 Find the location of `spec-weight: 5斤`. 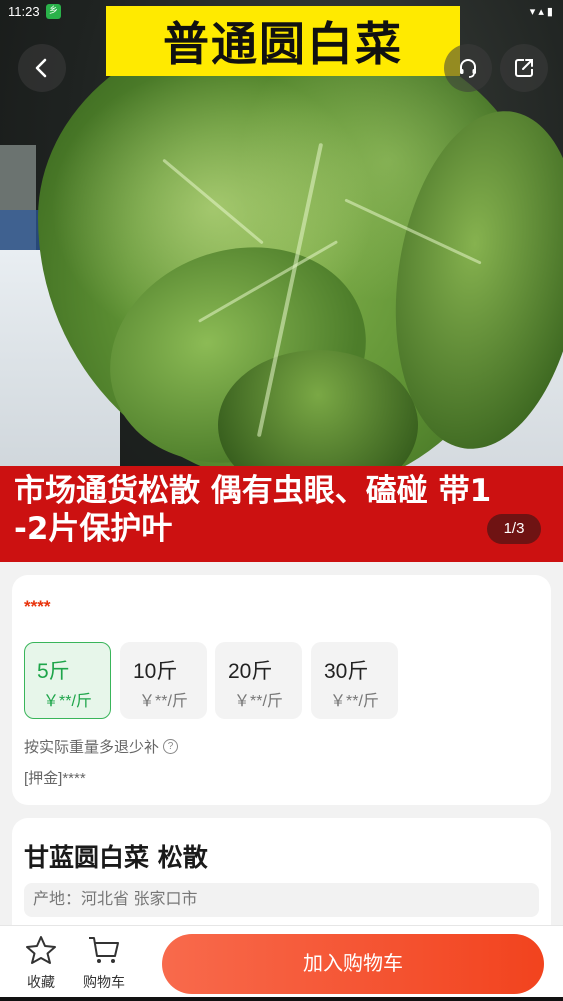

spec-weight: 5斤 is located at coordinates (53, 671).